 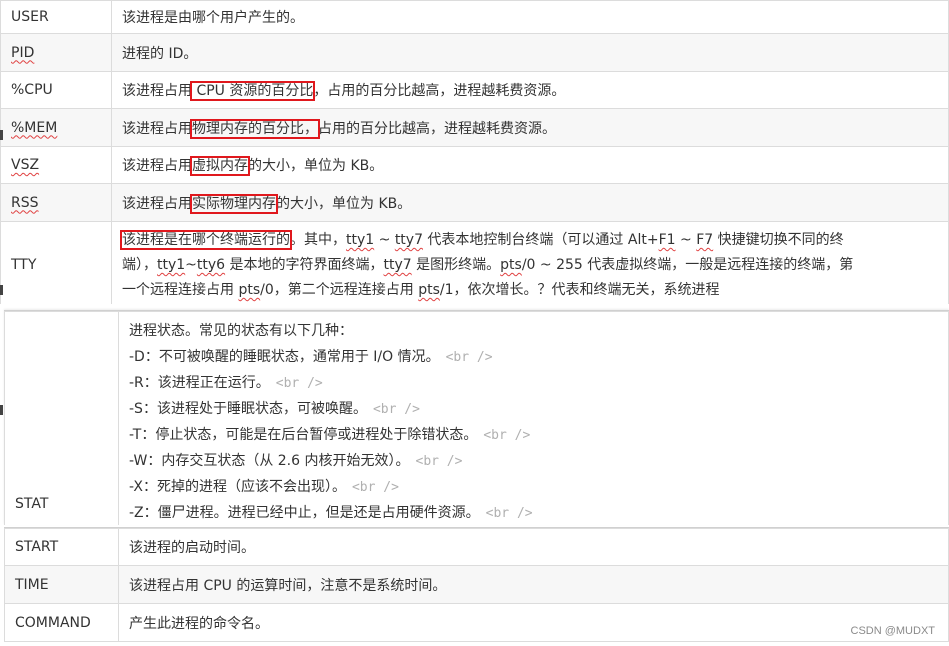 I want to click on highlight-box: 实际物理内存, so click(x=234, y=203).